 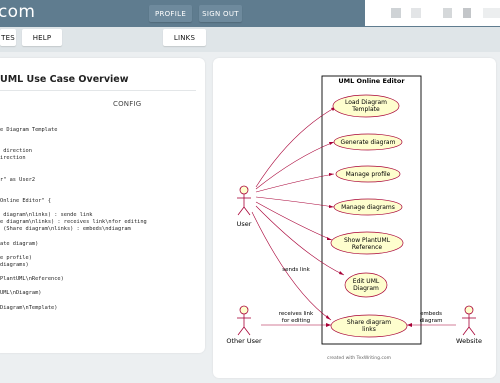 What do you see at coordinates (170, 13) in the screenshot?
I see `profile-button: PROFILE` at bounding box center [170, 13].